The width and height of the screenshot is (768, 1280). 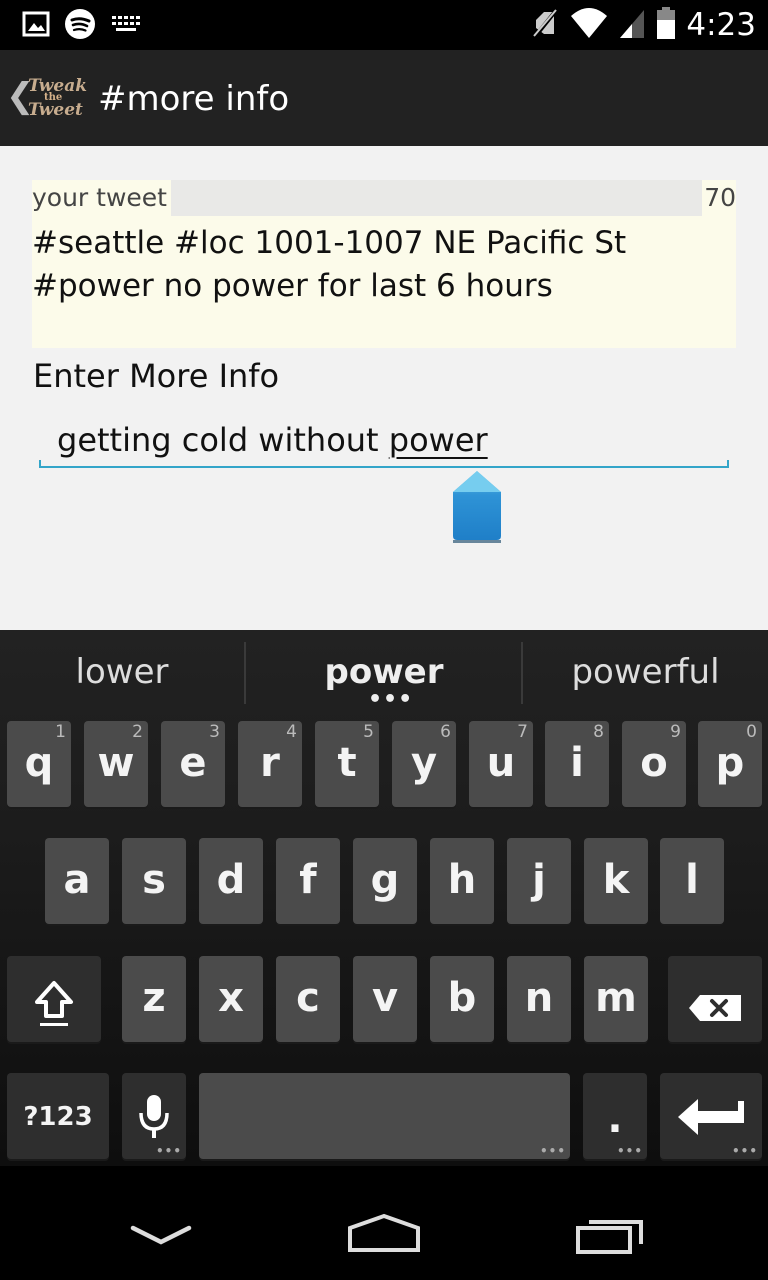 What do you see at coordinates (721, 25) in the screenshot?
I see `status-time: 4:23` at bounding box center [721, 25].